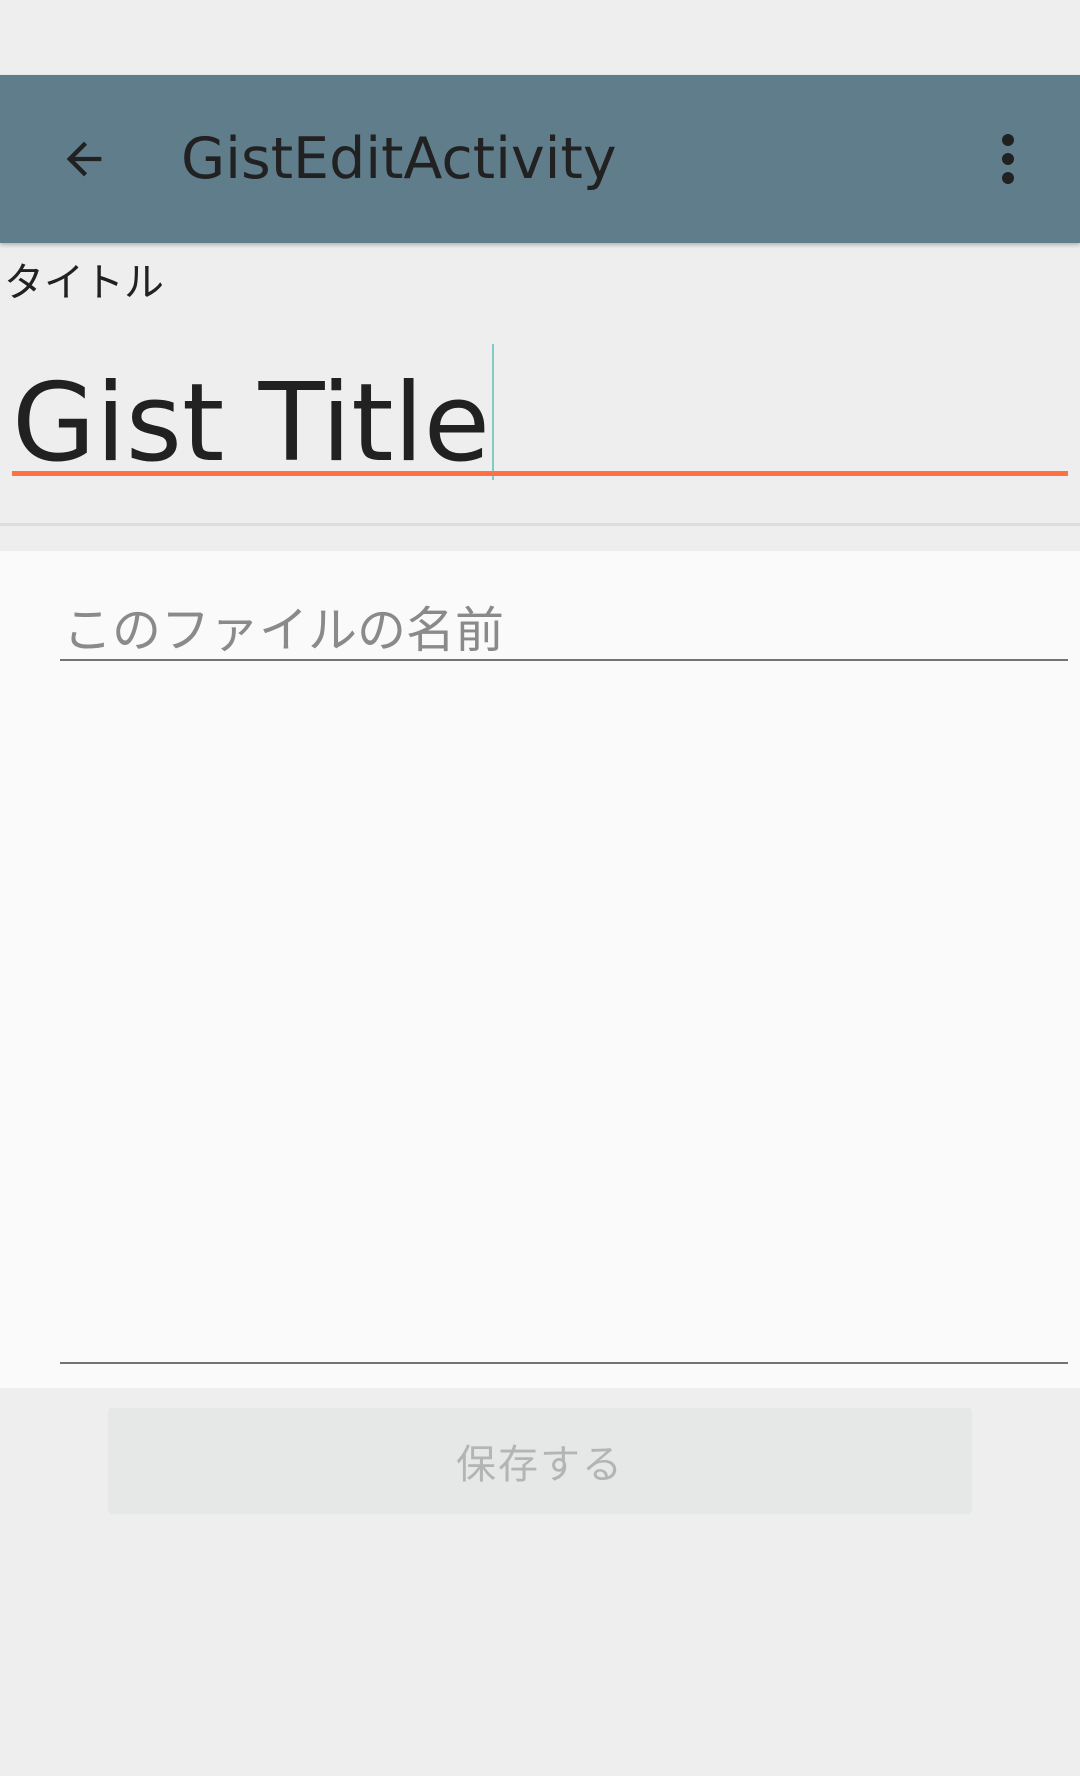 The width and height of the screenshot is (1080, 1776). I want to click on title-input-value-wrap: Gist Title, so click(253, 416).